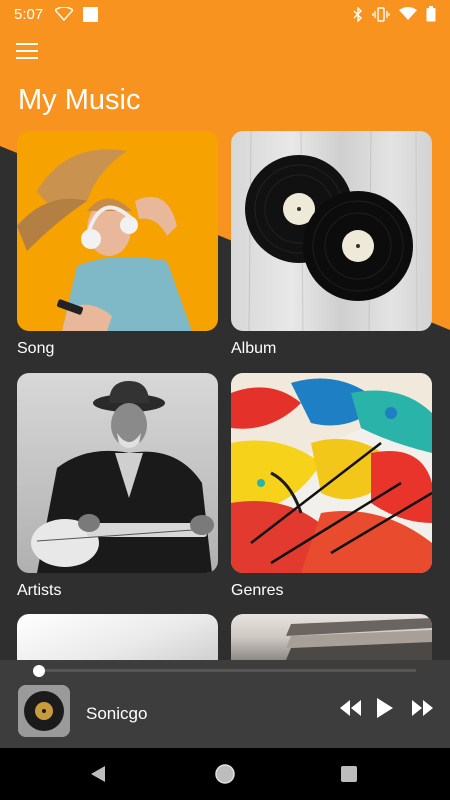 The width and height of the screenshot is (450, 800). Describe the element at coordinates (39, 590) in the screenshot. I see `tile-label: Artists` at that location.